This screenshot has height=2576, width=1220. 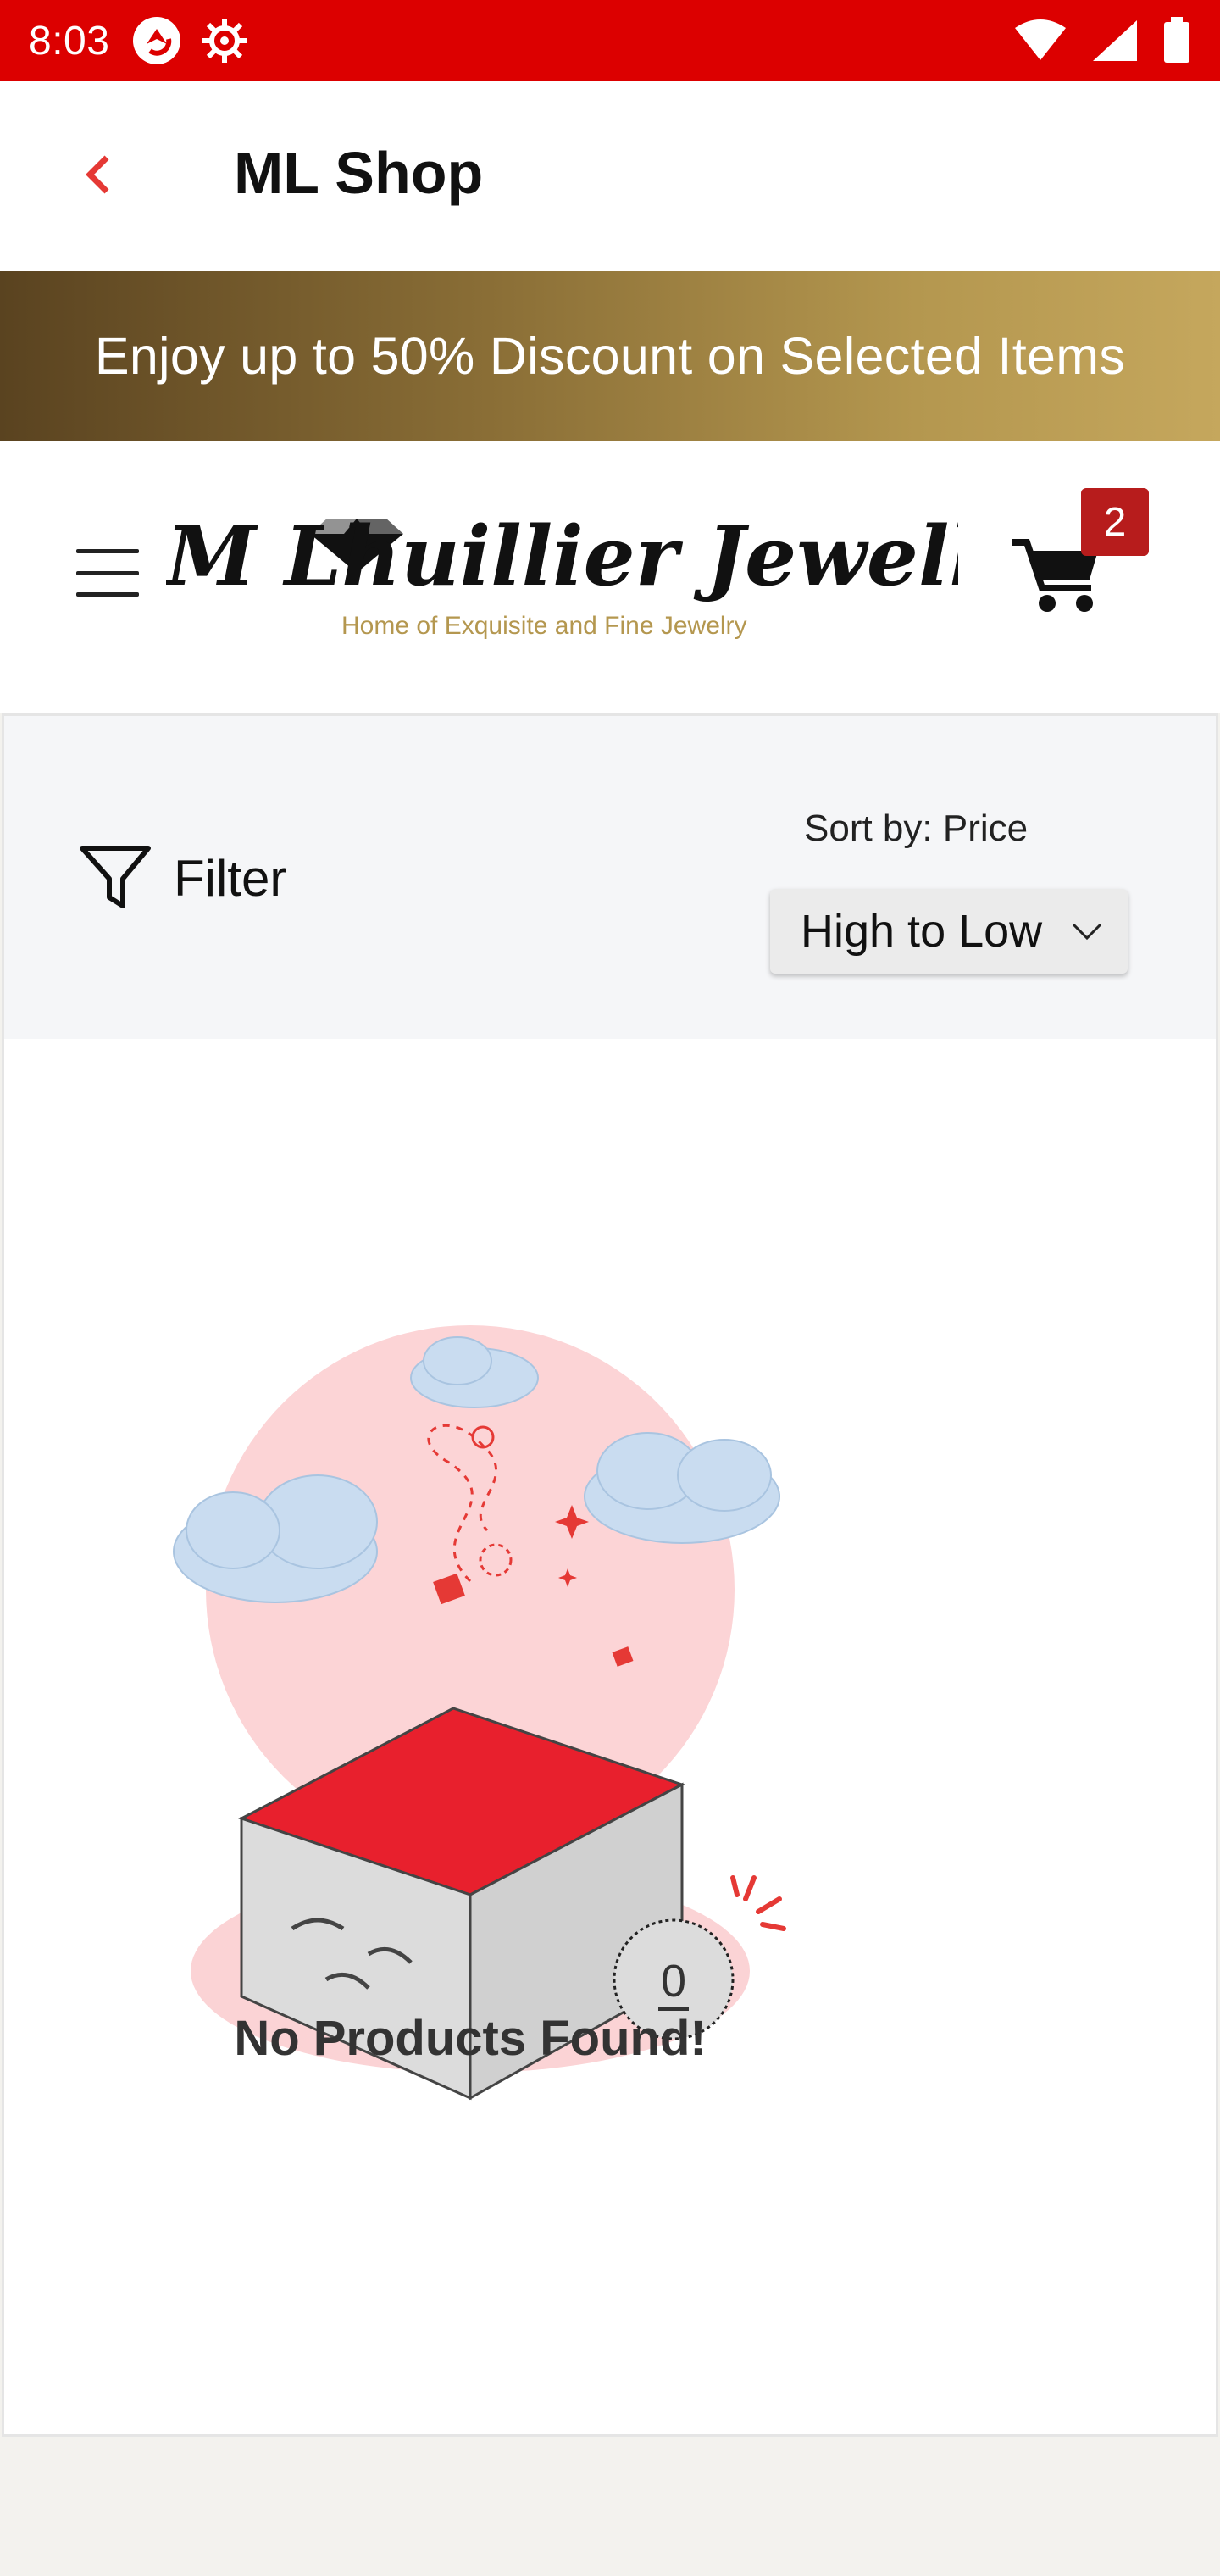 What do you see at coordinates (359, 173) in the screenshot?
I see `app-title: ML Shop` at bounding box center [359, 173].